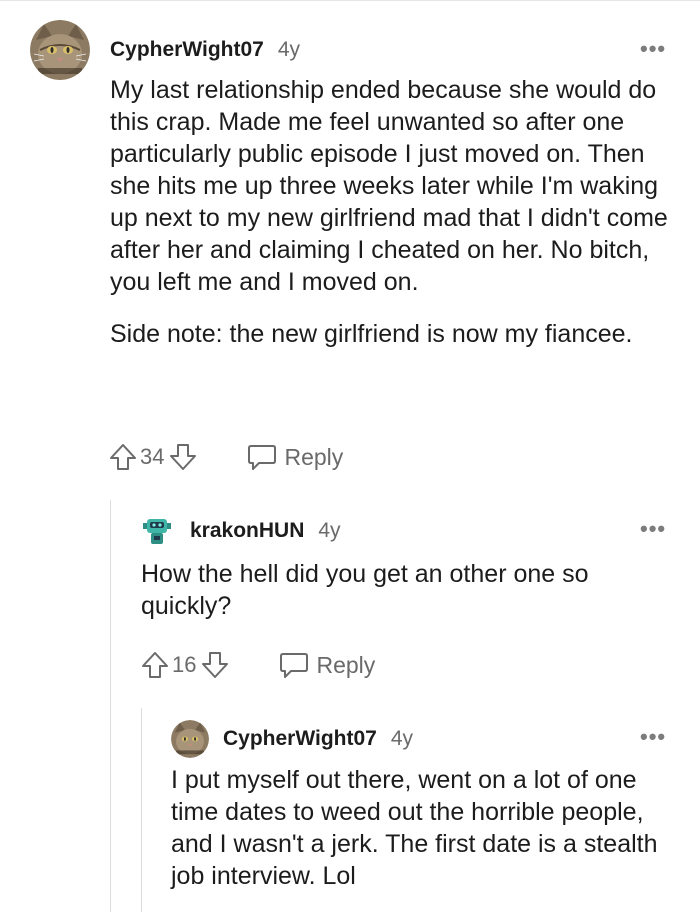  I want to click on vote-score: 16, so click(184, 664).